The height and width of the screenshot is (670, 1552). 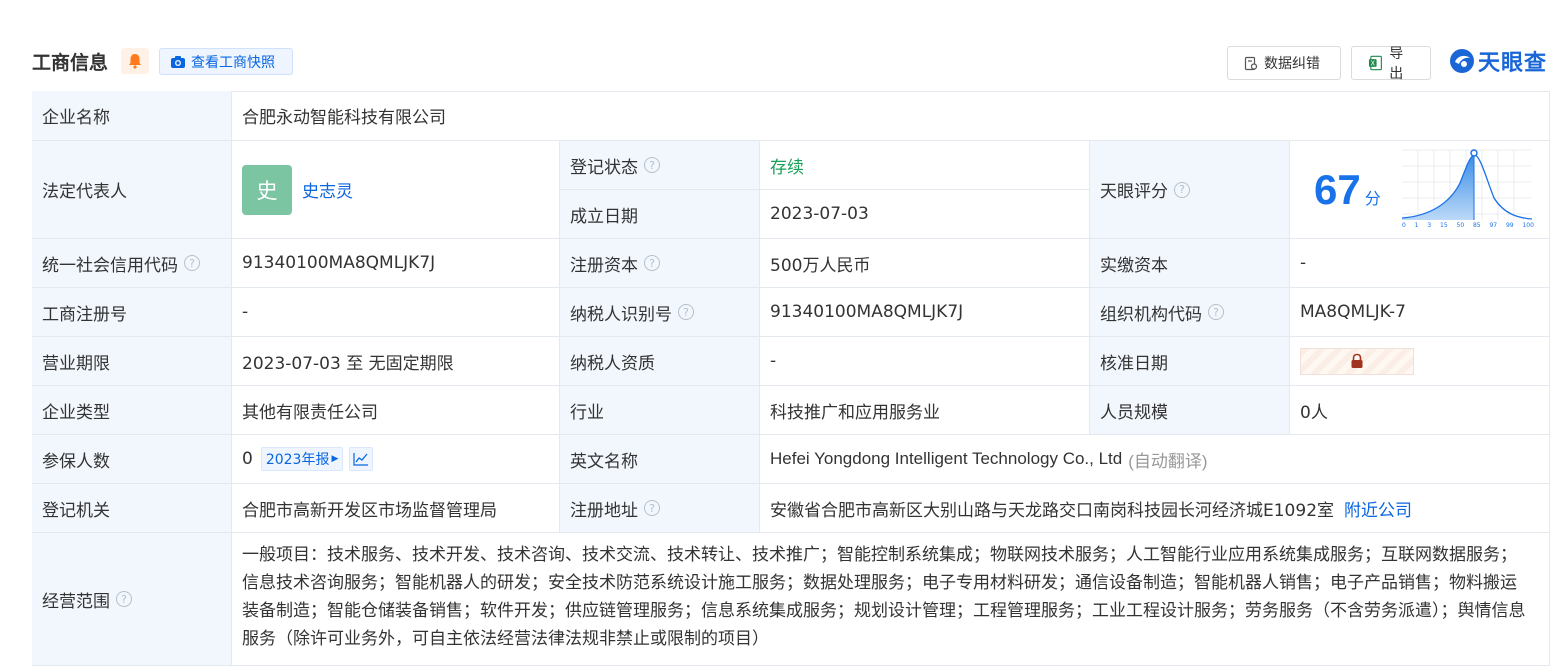 I want to click on label-reg-no: 工商注册号, so click(x=132, y=312).